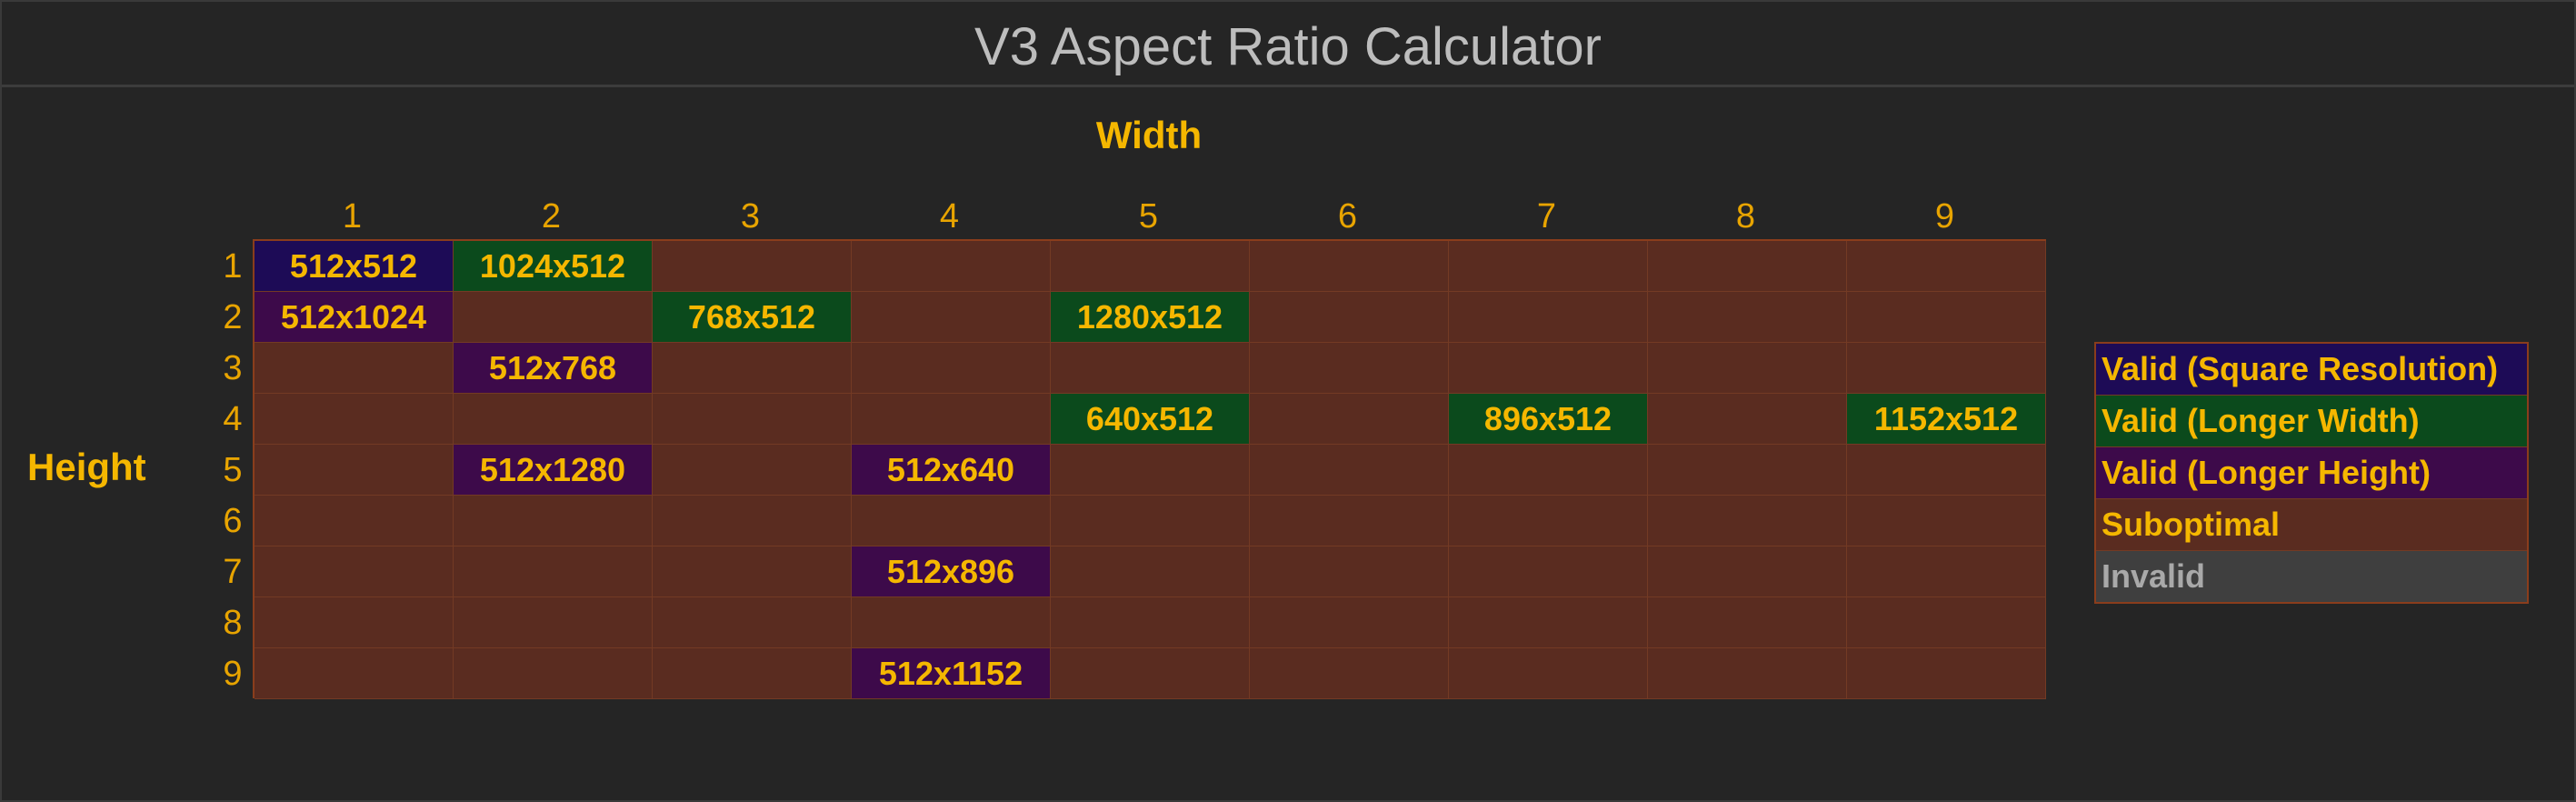 The image size is (2576, 802). Describe the element at coordinates (1149, 135) in the screenshot. I see `width-axis-title: Width` at that location.